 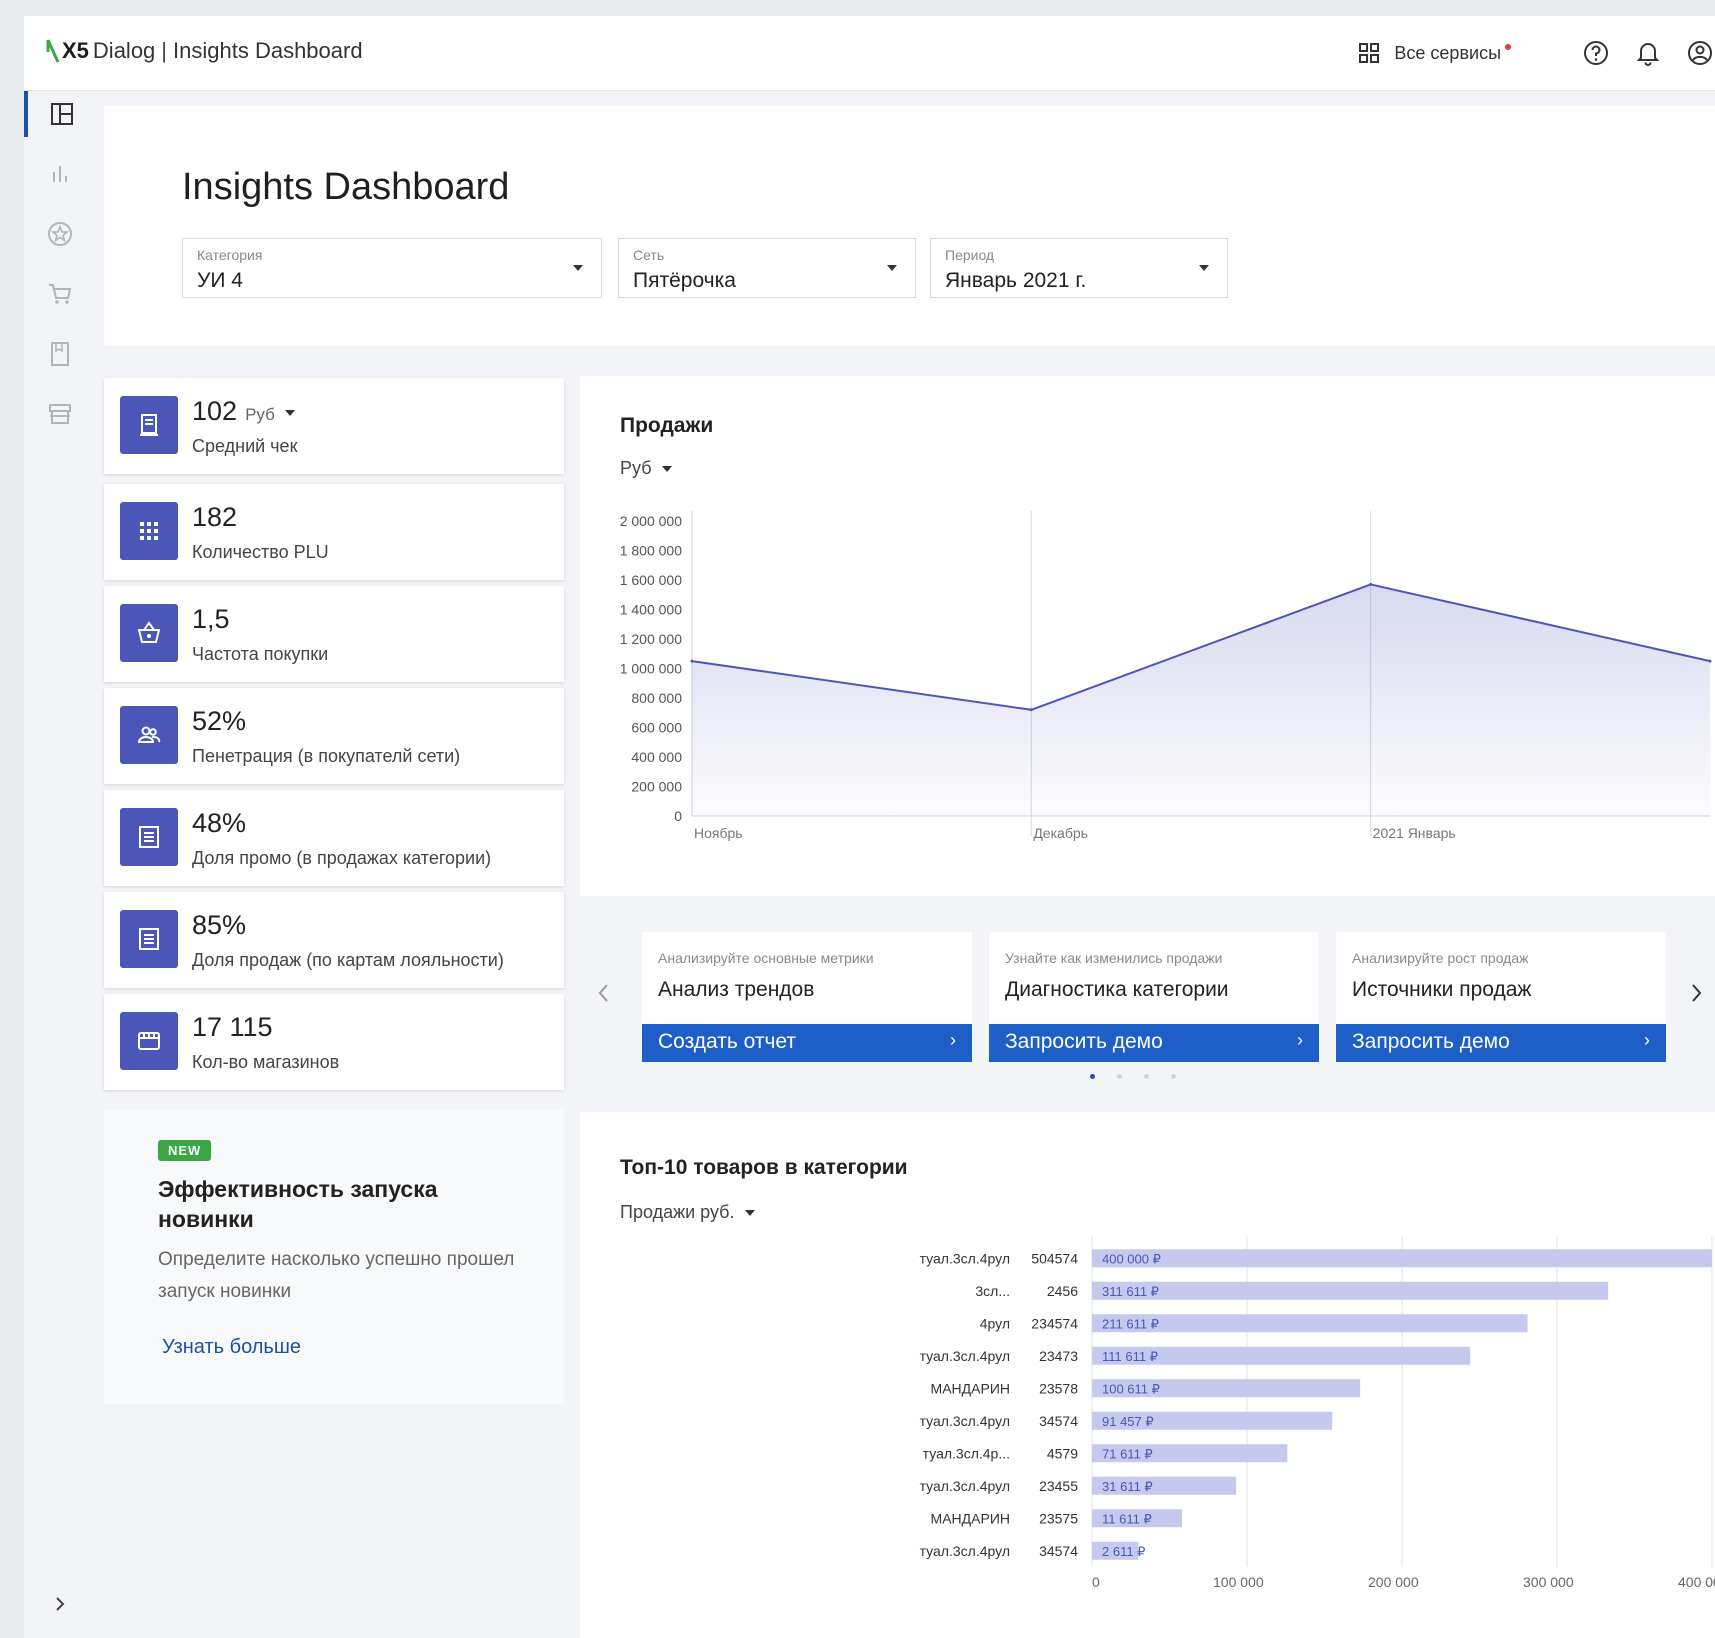 I want to click on bar-chart-icon, so click(x=60, y=174).